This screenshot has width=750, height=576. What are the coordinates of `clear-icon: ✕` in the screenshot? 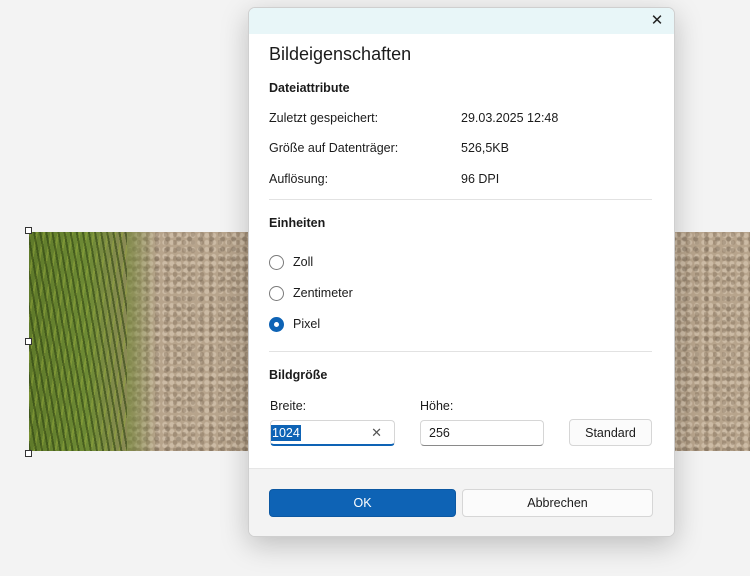 It's located at (376, 433).